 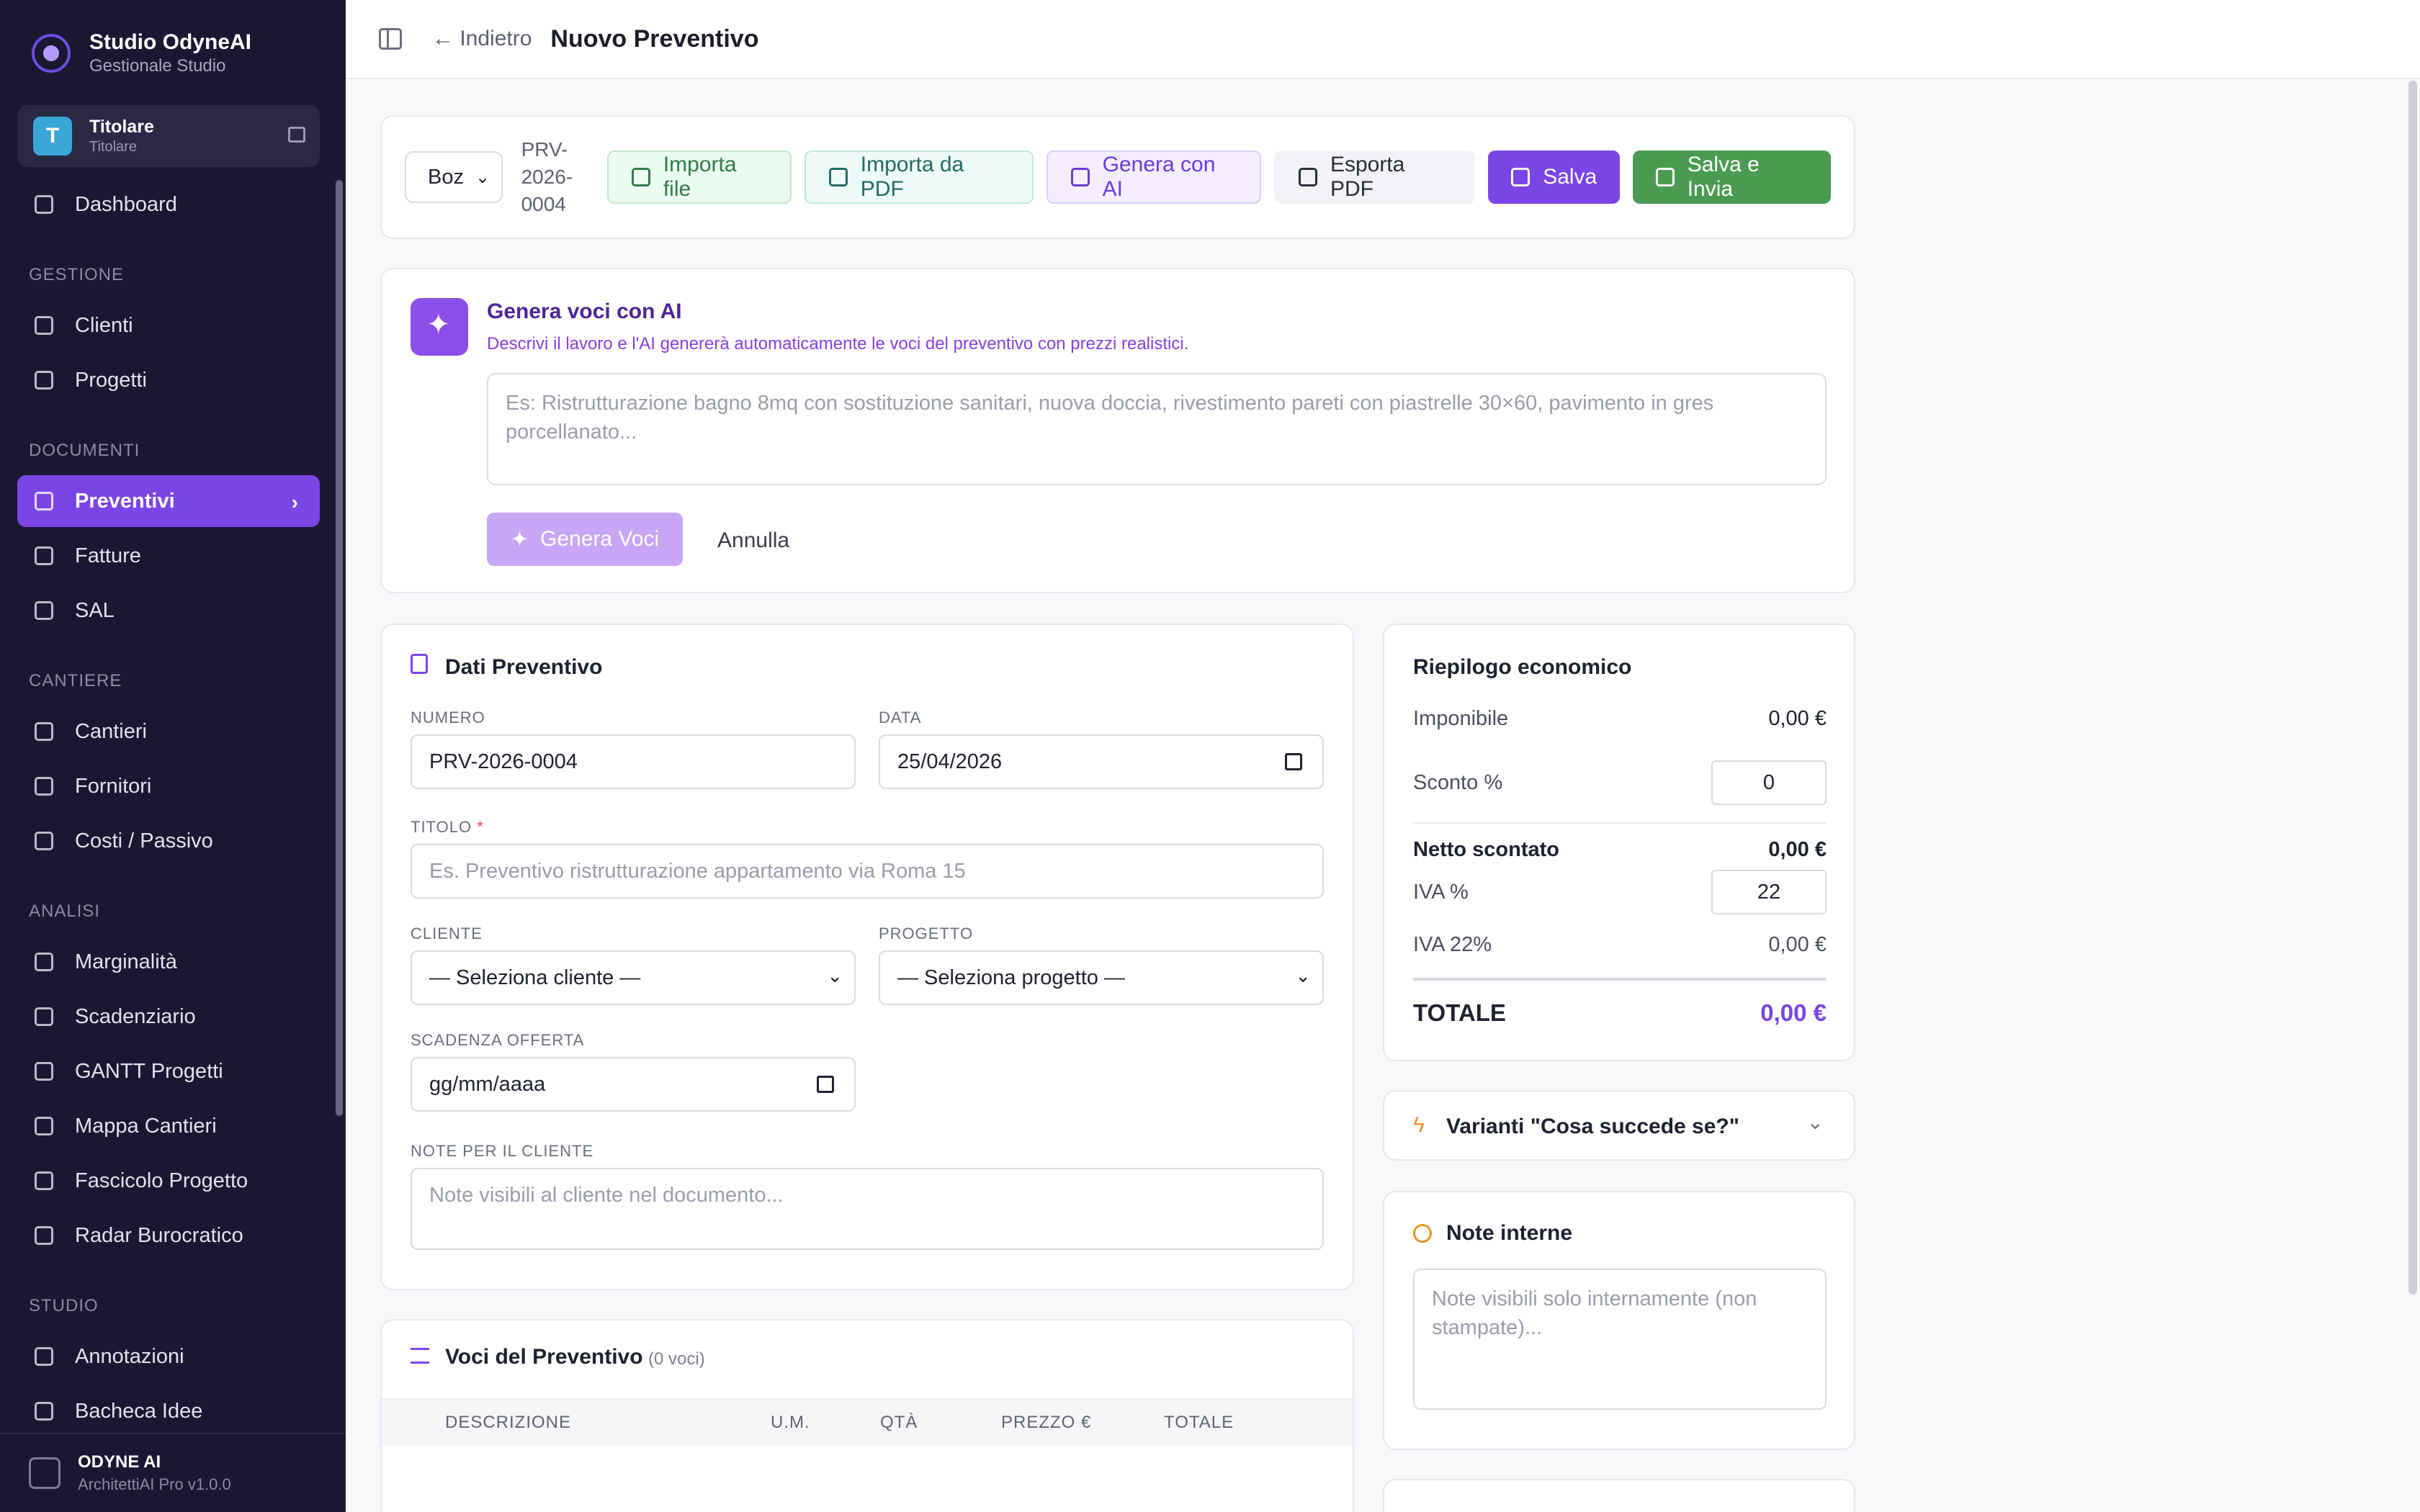 What do you see at coordinates (108, 555) in the screenshot?
I see `sidebar-item-label: Fatture` at bounding box center [108, 555].